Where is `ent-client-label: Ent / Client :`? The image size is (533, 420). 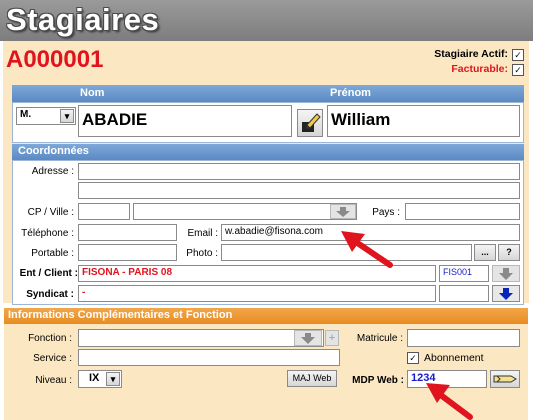
ent-client-label: Ent / Client : is located at coordinates (48, 273).